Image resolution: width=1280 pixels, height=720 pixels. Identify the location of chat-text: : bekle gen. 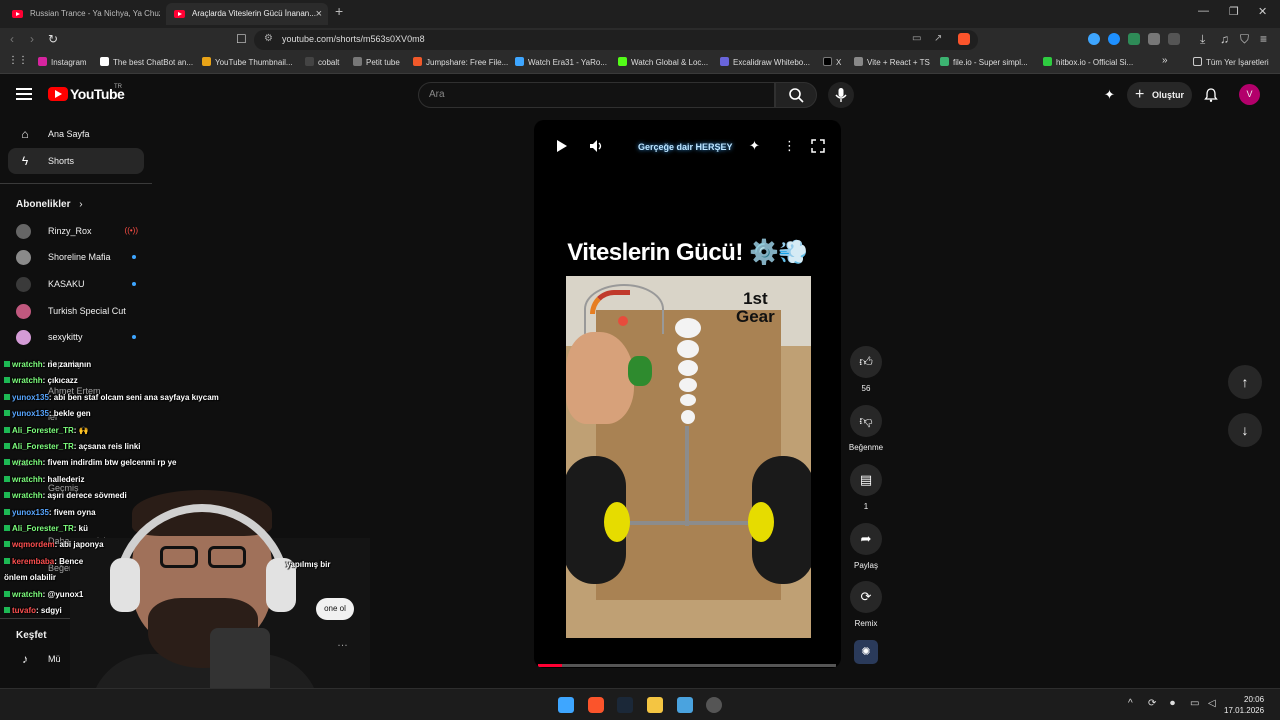
(69, 414).